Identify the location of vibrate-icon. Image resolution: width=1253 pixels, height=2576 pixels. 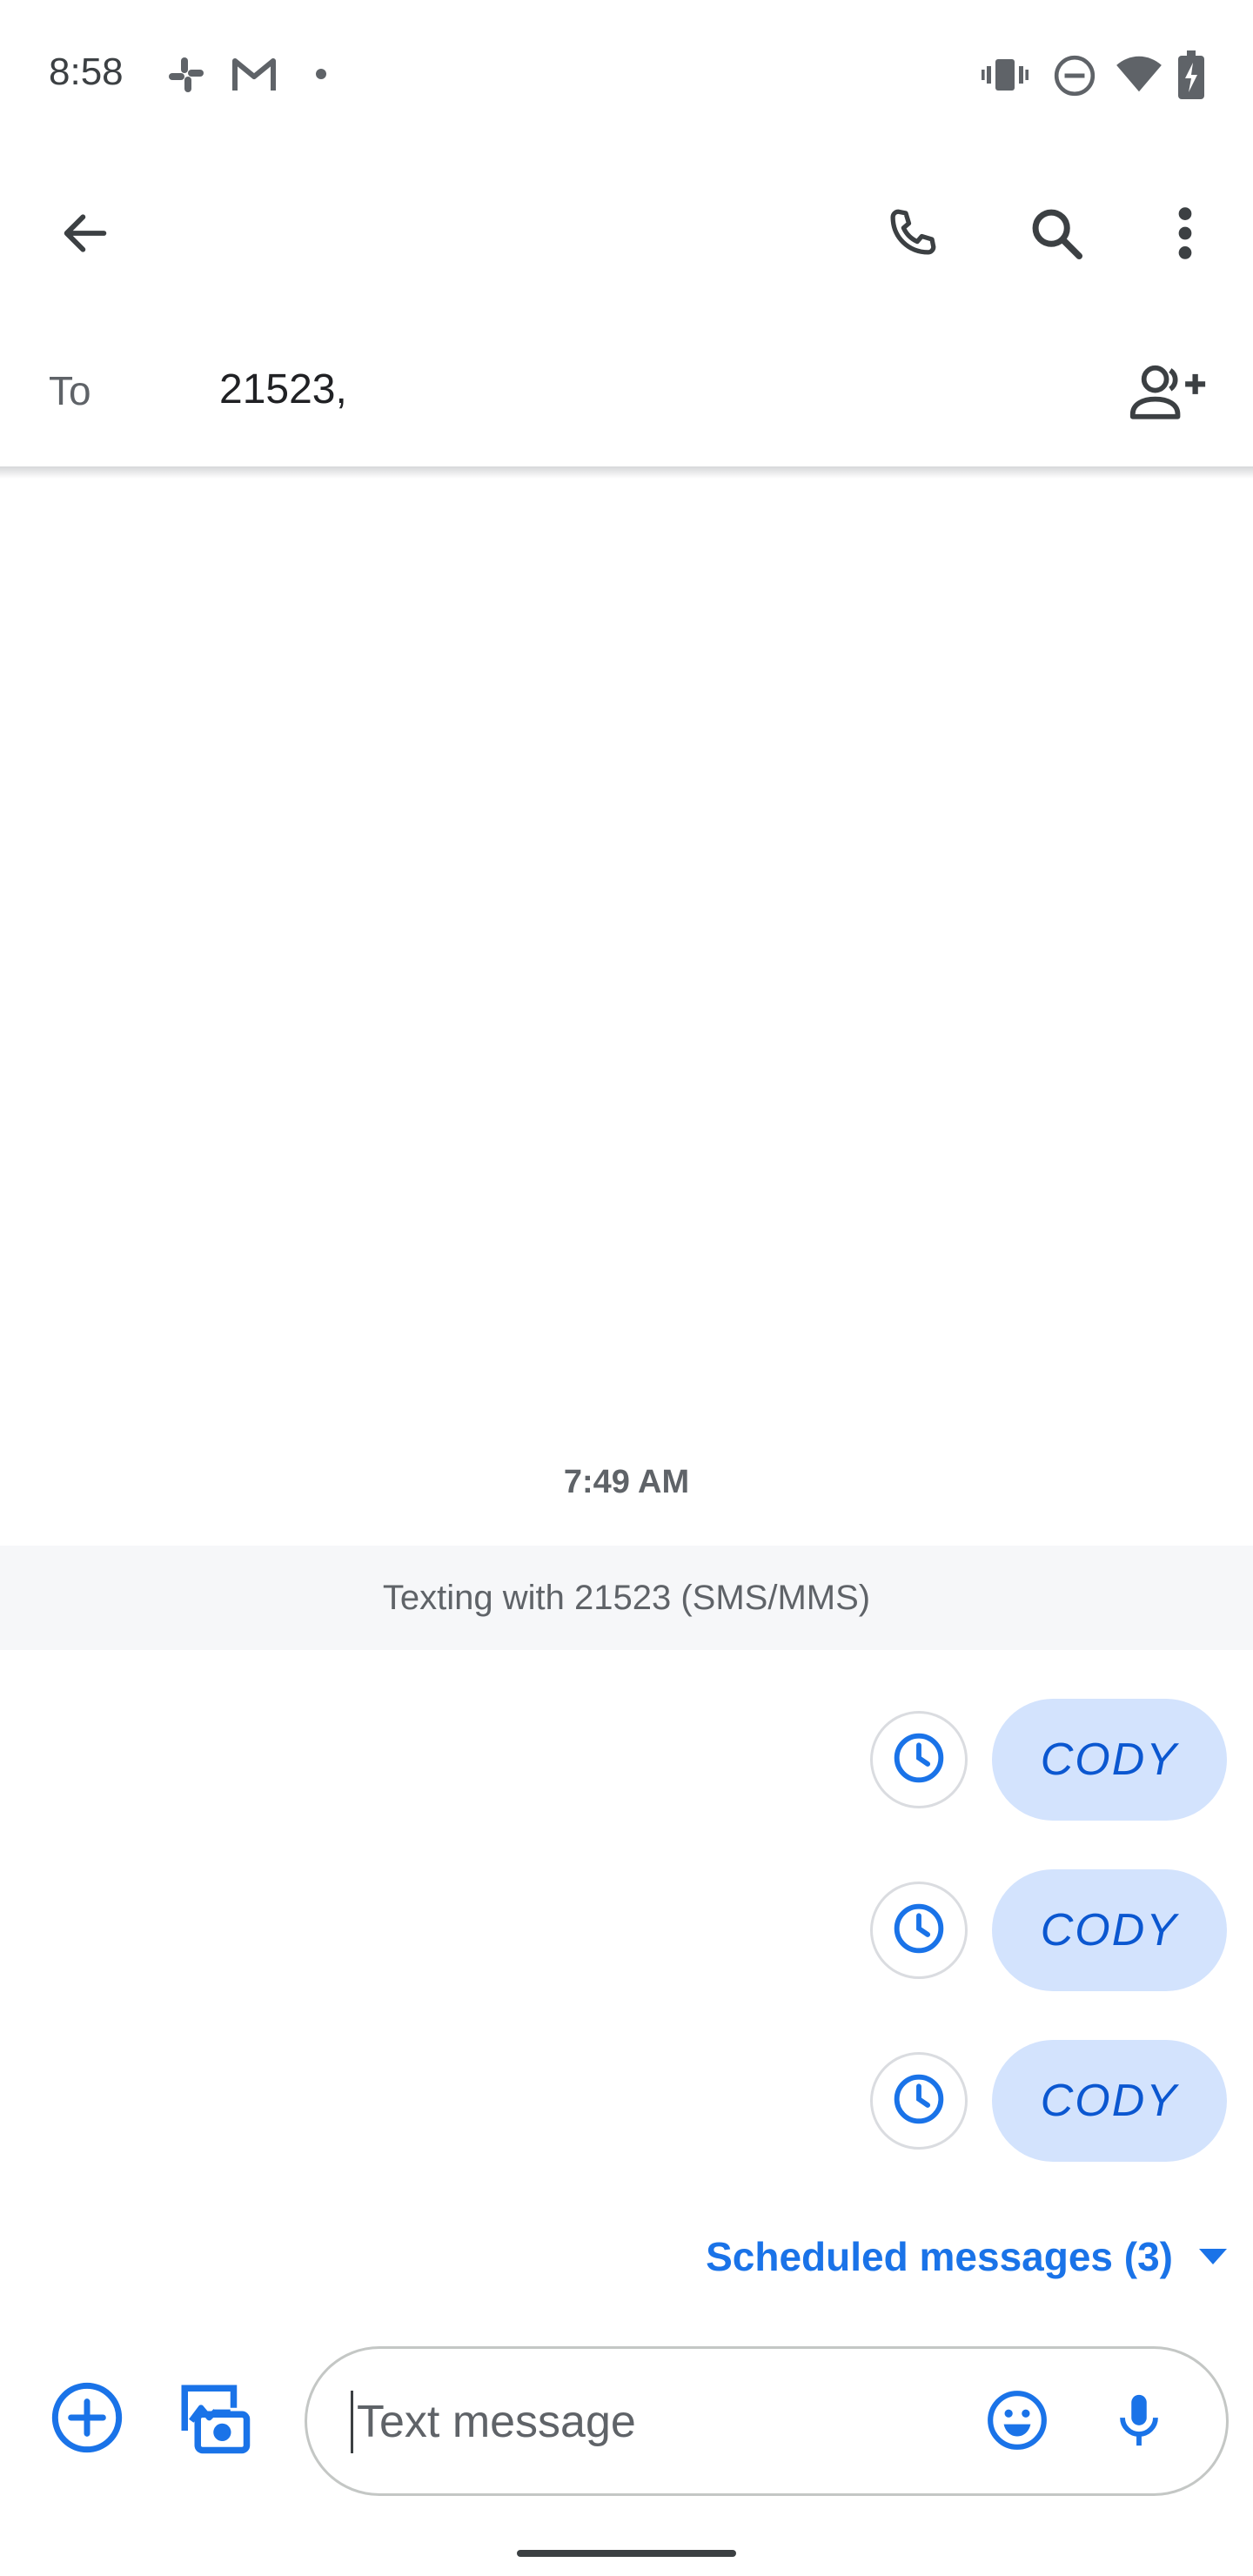
(1006, 77).